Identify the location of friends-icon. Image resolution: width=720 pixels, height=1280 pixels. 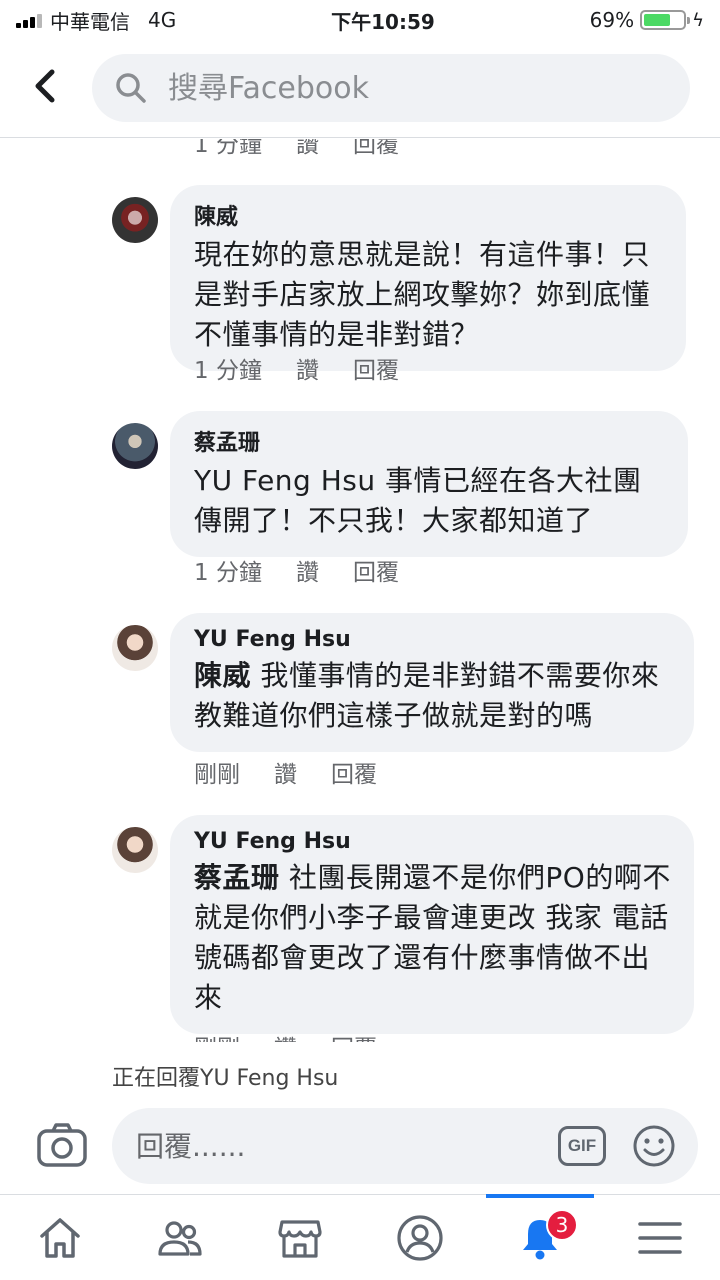
(180, 1238).